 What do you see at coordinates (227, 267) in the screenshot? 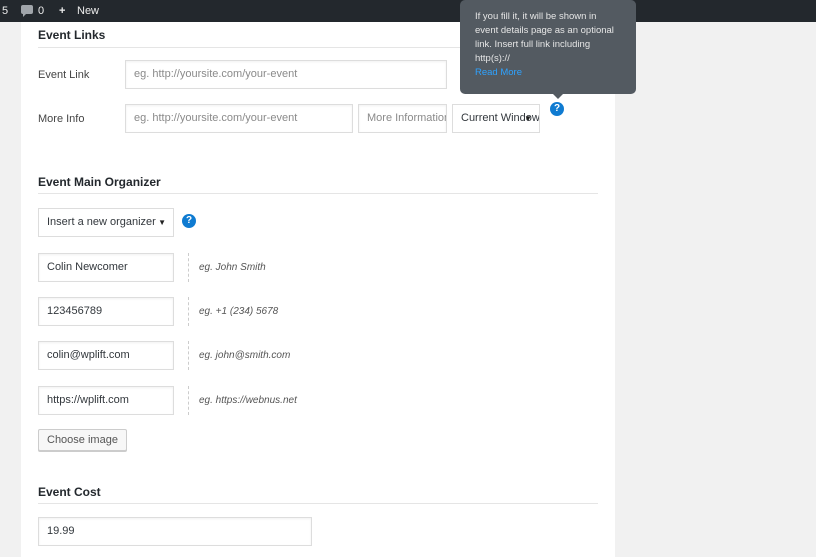
I see `organizer-name-hint: eg. John Smith` at bounding box center [227, 267].